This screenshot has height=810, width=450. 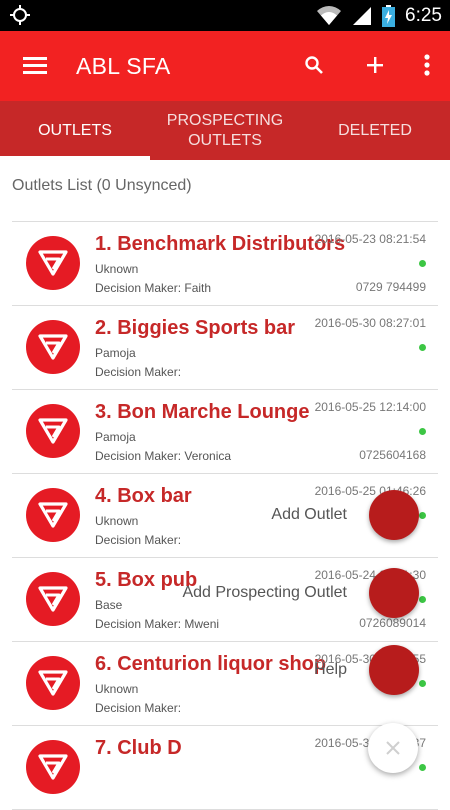 I want to click on tab-deleted-label: DELETED, so click(x=375, y=130).